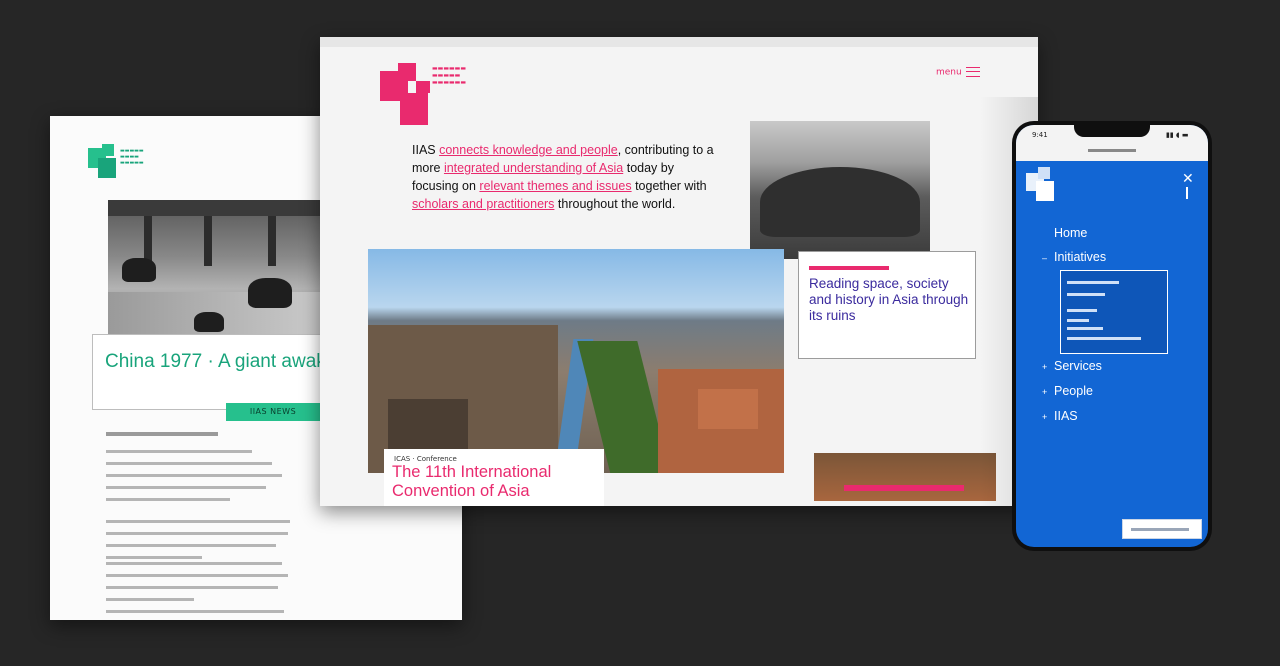  I want to click on search-input, so click(1162, 529).